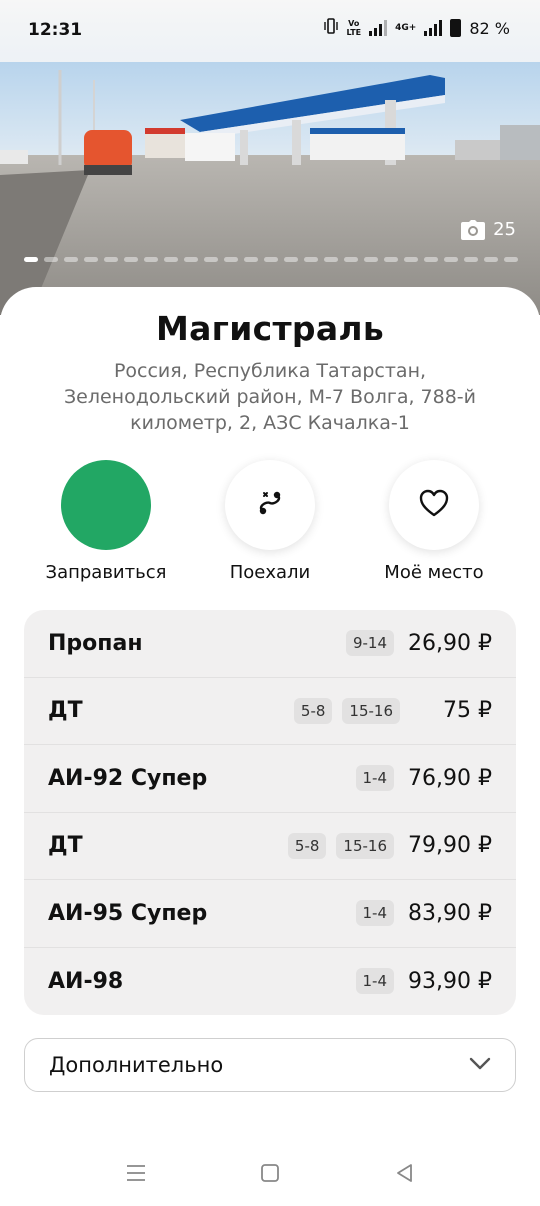  What do you see at coordinates (55, 30) in the screenshot?
I see `status-time: 12:31` at bounding box center [55, 30].